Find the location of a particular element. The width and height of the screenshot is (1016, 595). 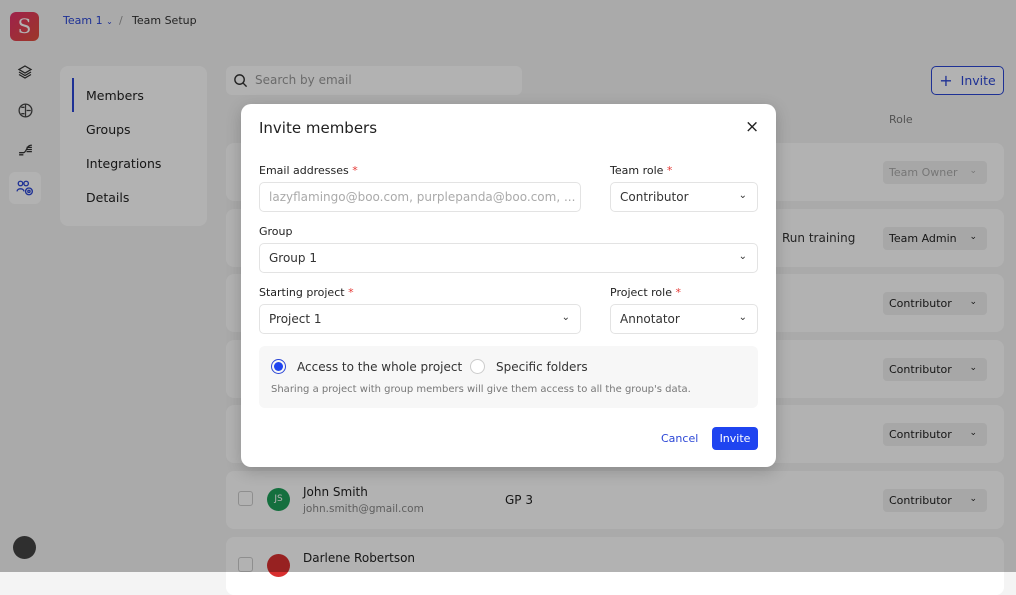

group-label: Group is located at coordinates (276, 231).